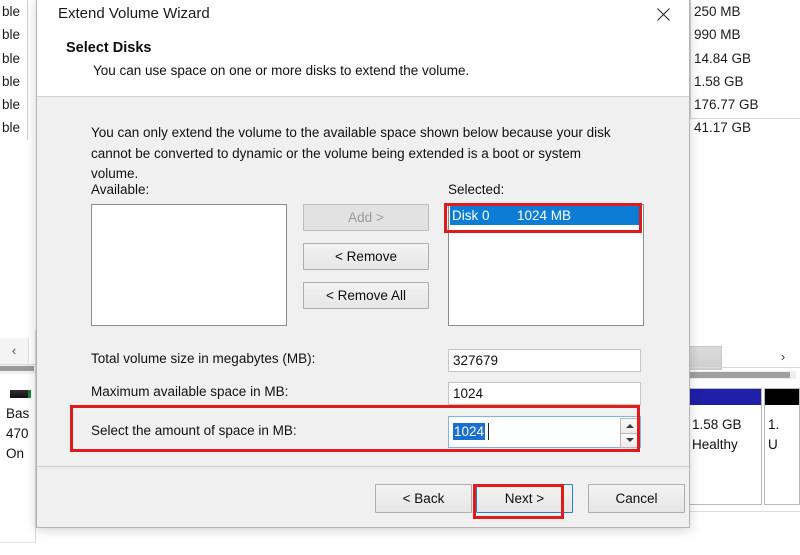 This screenshot has height=555, width=800. I want to click on spinner-up-button, so click(629, 426).